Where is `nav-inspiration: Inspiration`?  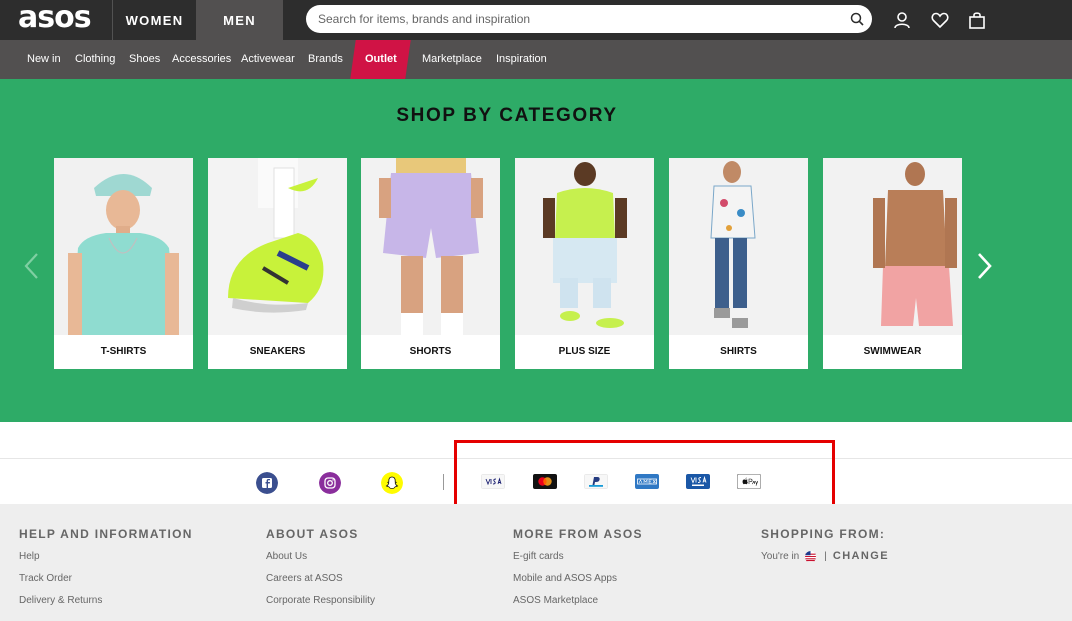
nav-inspiration: Inspiration is located at coordinates (521, 59).